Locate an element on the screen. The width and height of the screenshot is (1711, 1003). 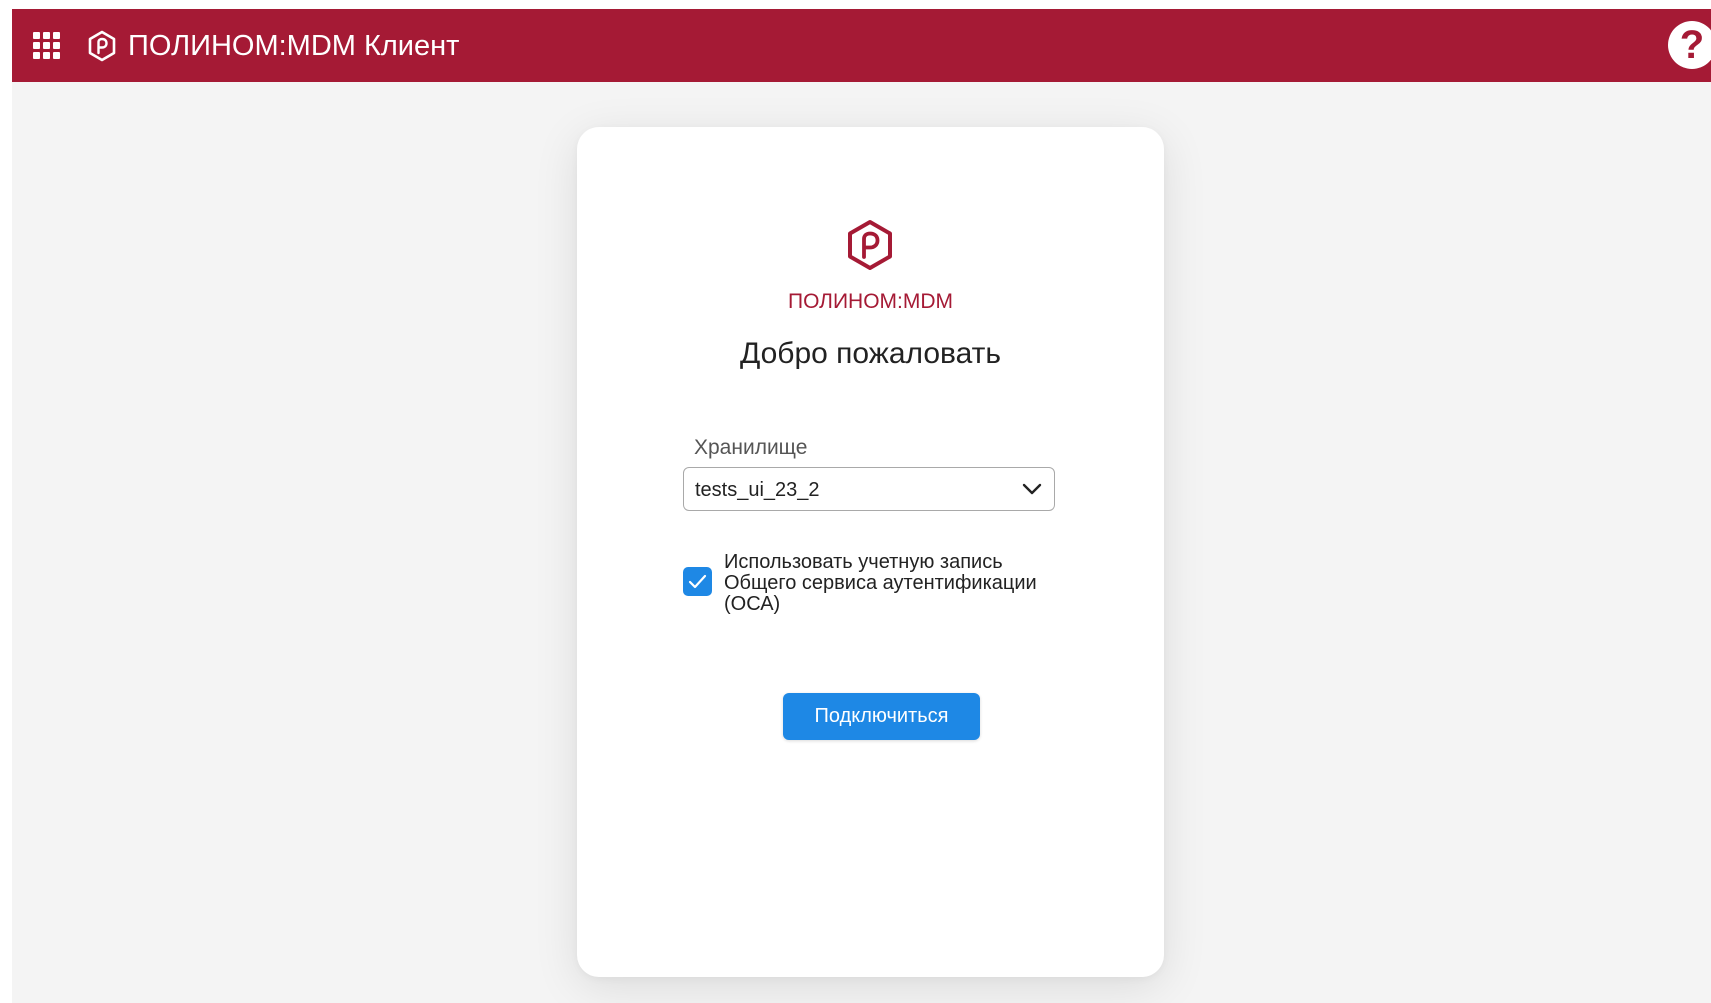
chevron-down-icon is located at coordinates (1032, 489).